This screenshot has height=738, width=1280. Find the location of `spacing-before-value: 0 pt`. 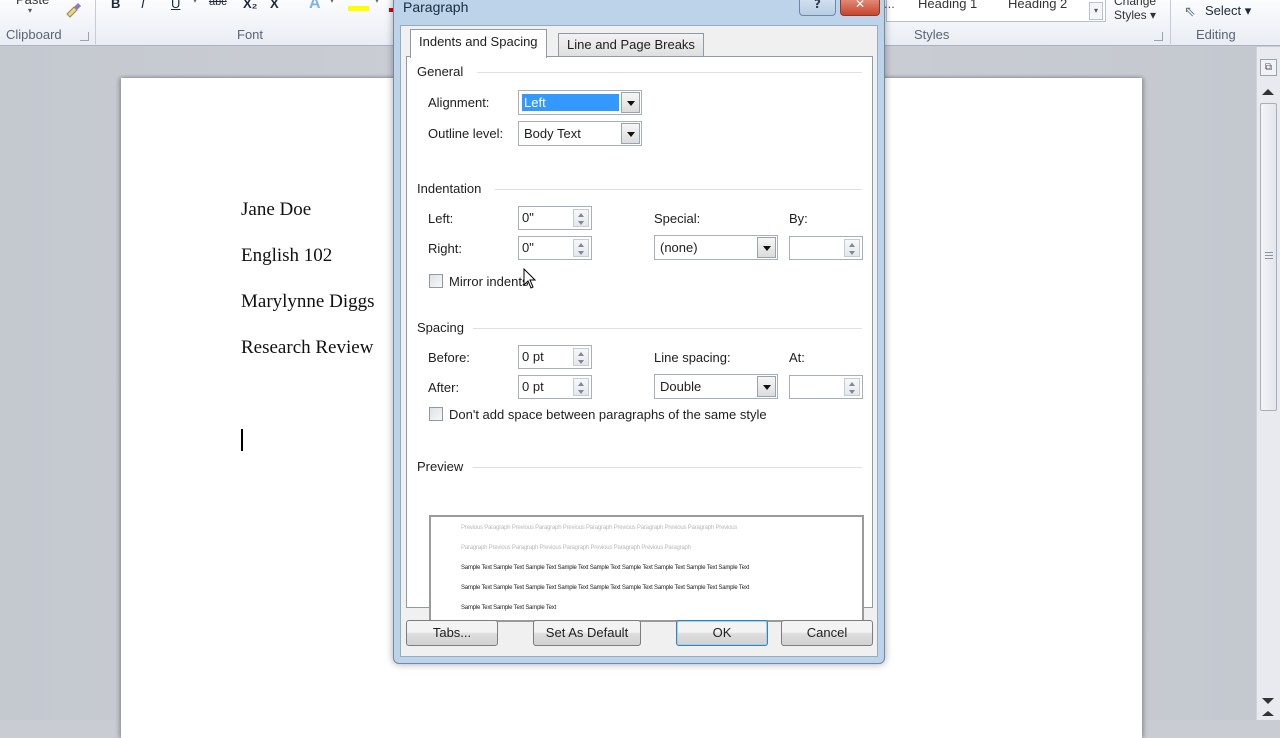

spacing-before-value: 0 pt is located at coordinates (533, 356).